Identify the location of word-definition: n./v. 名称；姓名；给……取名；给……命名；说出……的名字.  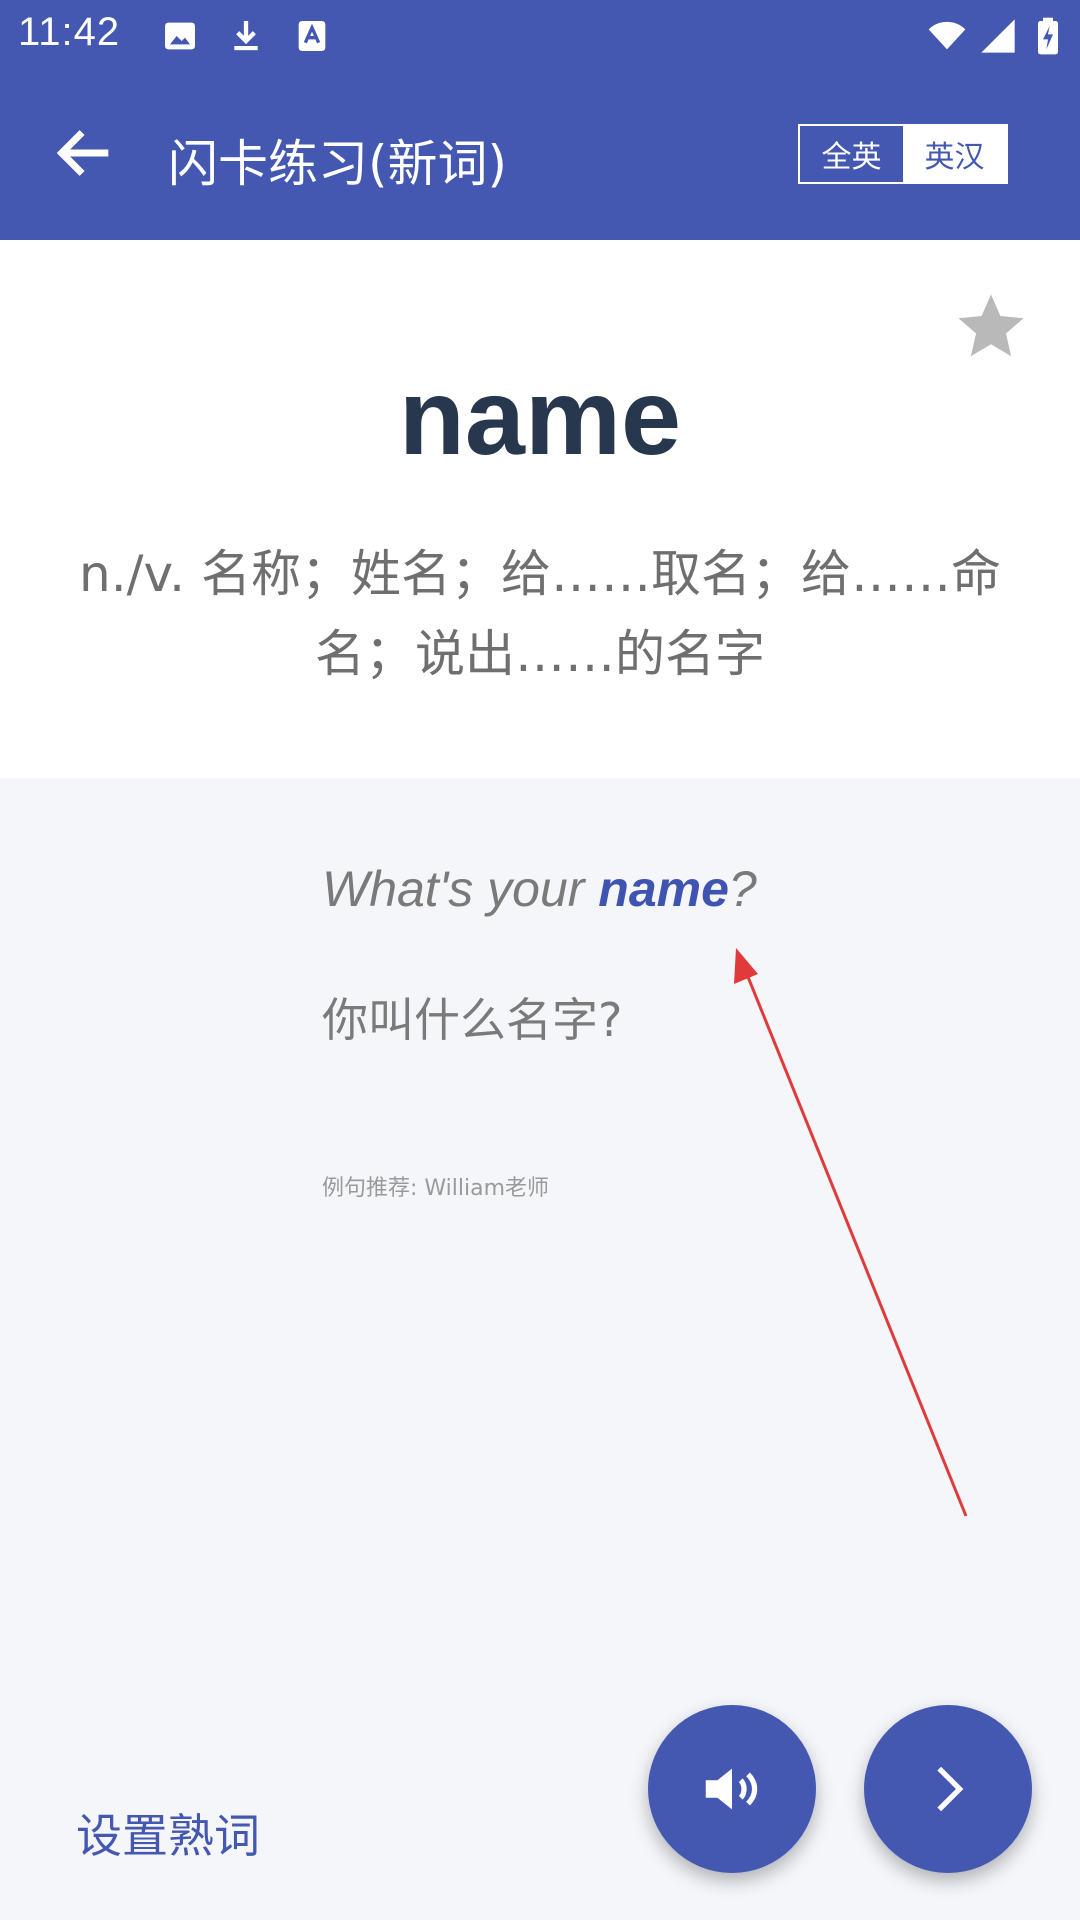
(540, 614).